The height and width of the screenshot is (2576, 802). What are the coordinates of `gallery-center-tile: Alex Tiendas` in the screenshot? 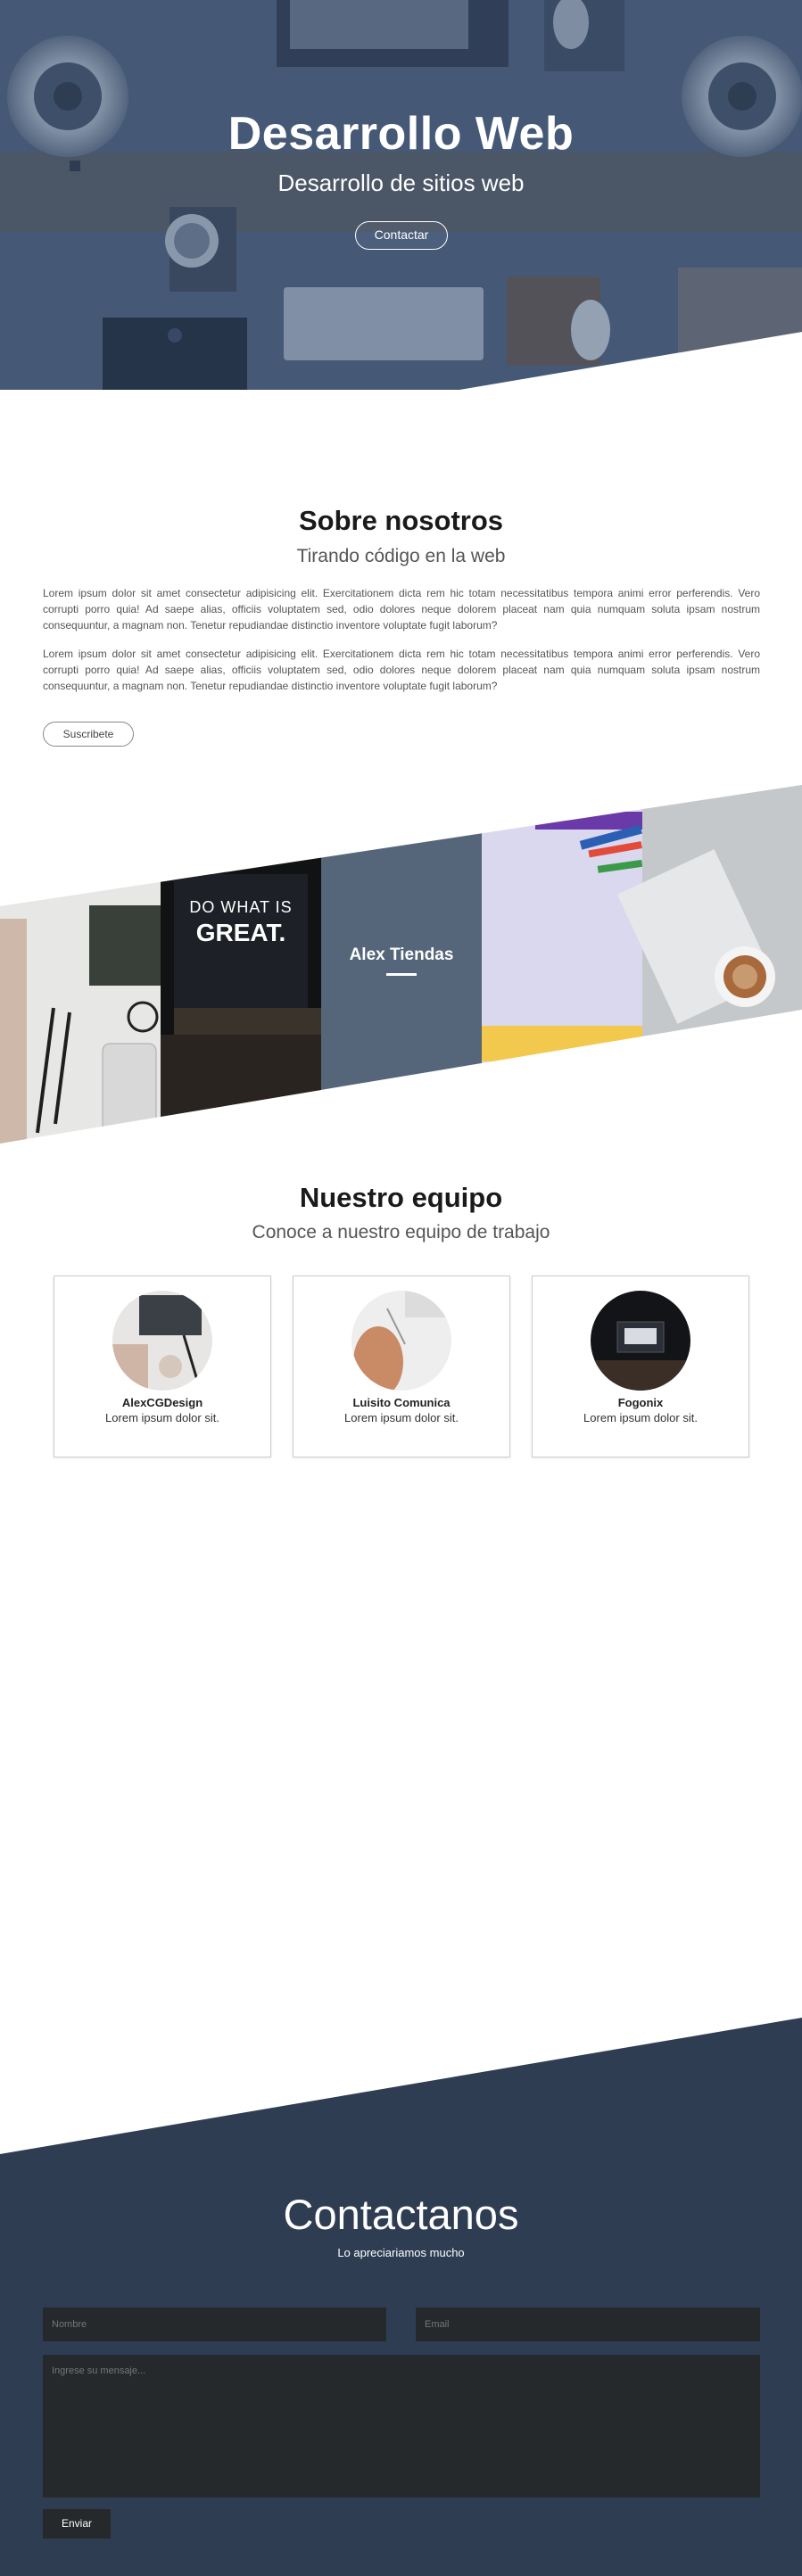 It's located at (402, 964).